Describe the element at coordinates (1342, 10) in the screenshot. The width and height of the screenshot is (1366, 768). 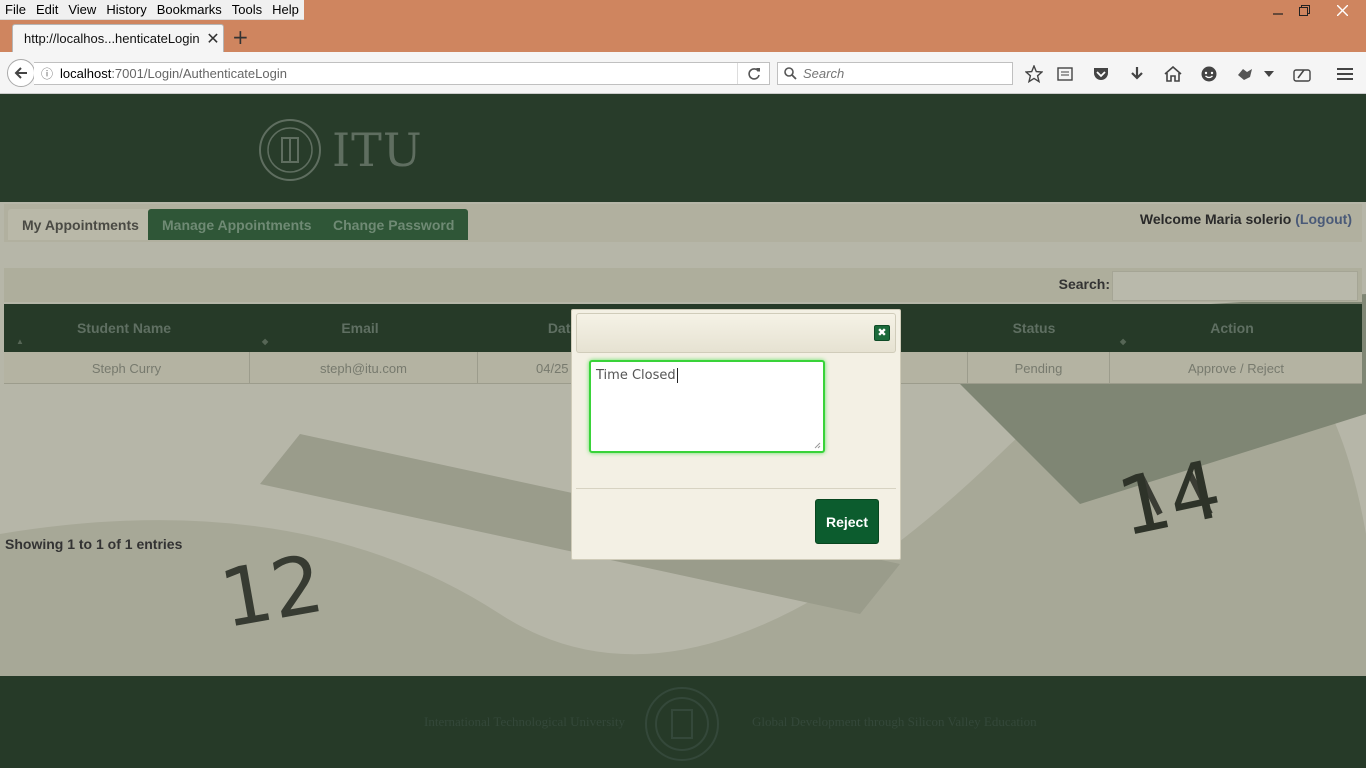
I see `close-window-icon` at that location.